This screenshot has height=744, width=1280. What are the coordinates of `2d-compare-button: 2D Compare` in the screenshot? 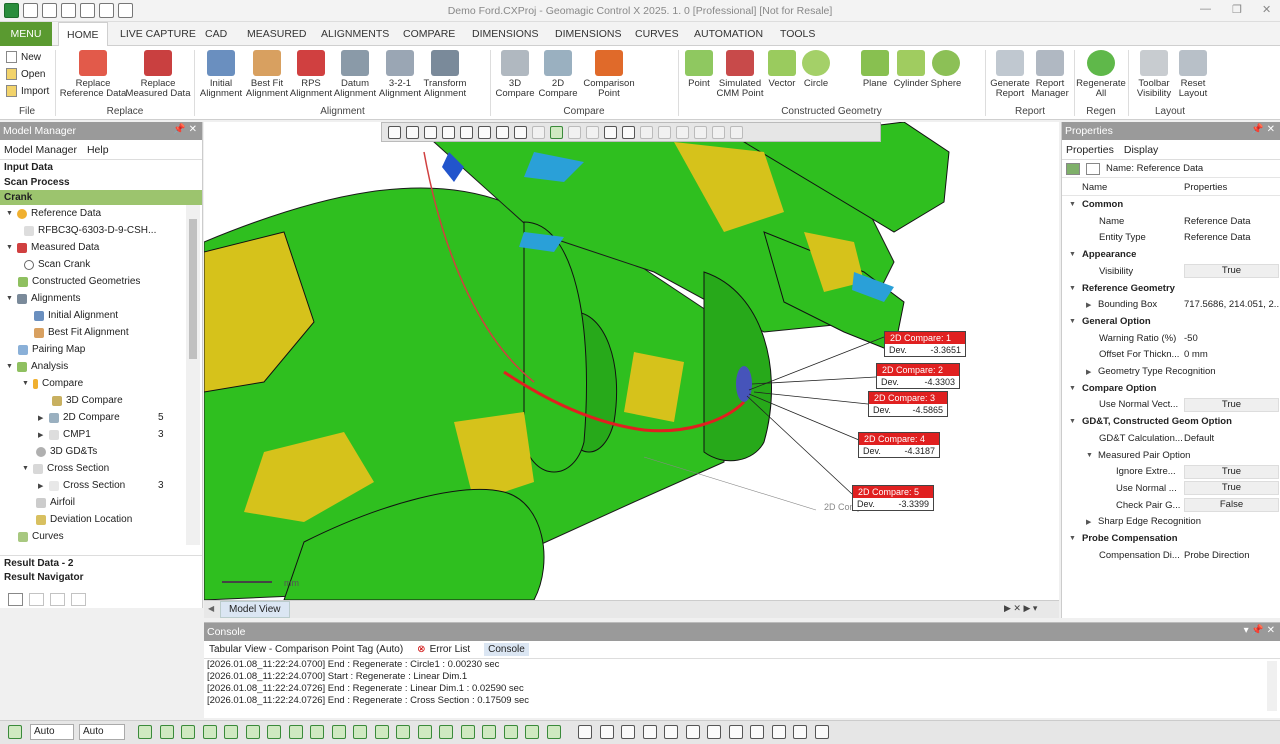 It's located at (558, 74).